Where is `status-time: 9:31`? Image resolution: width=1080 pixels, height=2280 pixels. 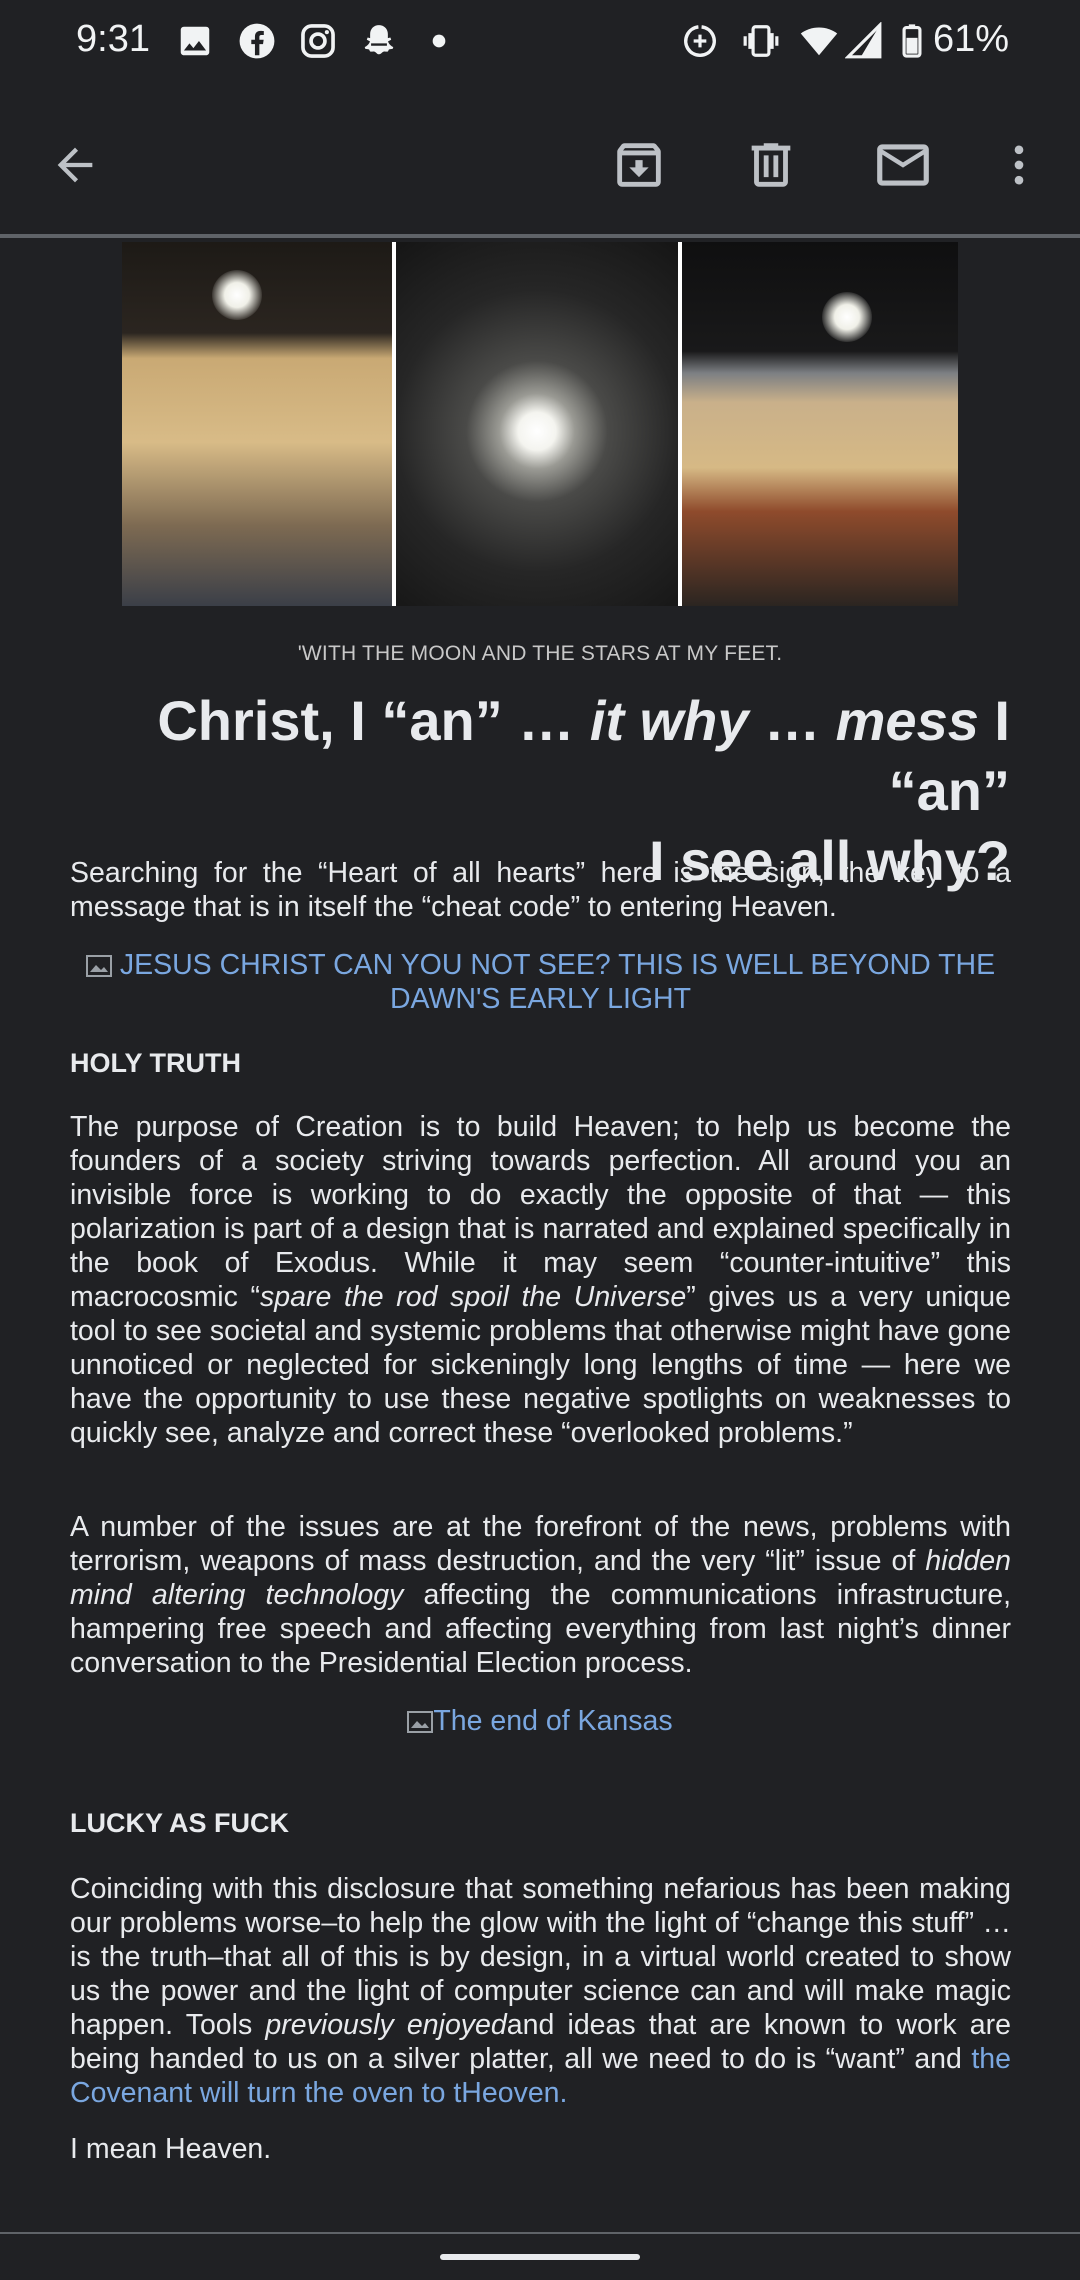
status-time: 9:31 is located at coordinates (113, 39).